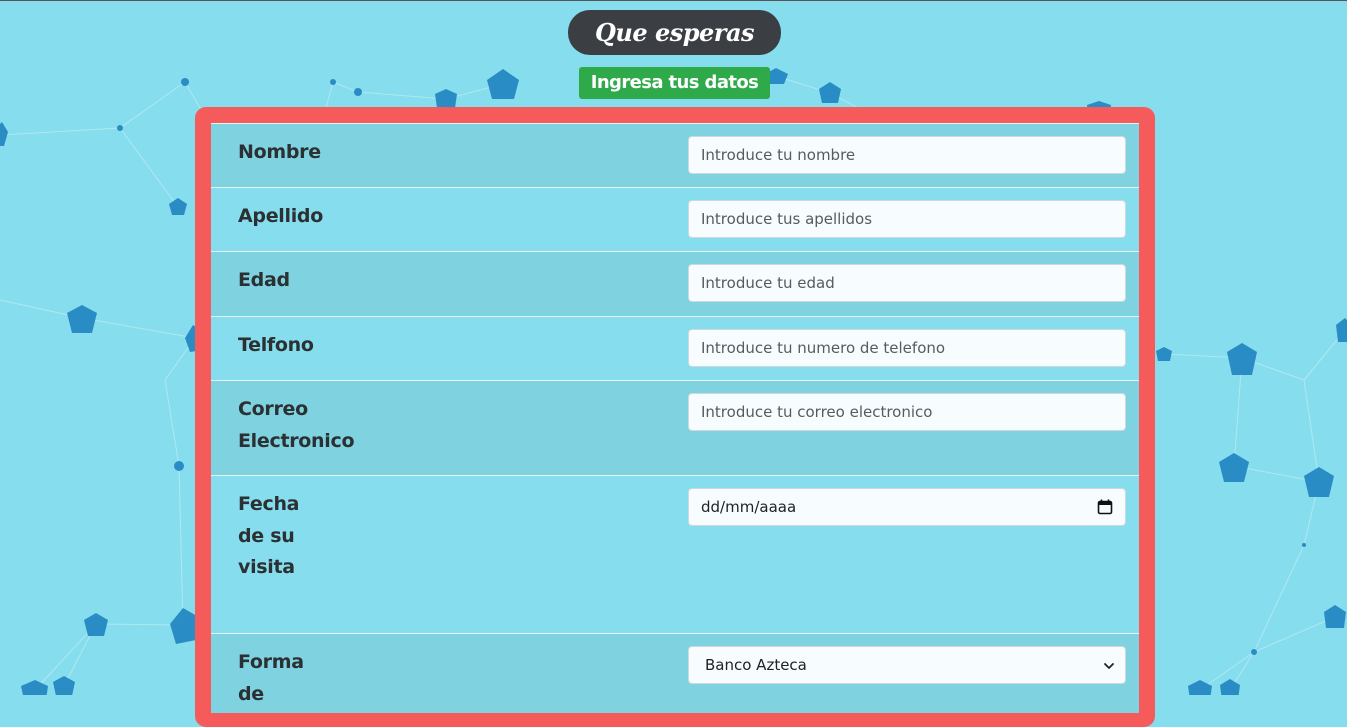 This screenshot has width=1347, height=727. Describe the element at coordinates (279, 152) in the screenshot. I see `field-label: Nombre` at that location.